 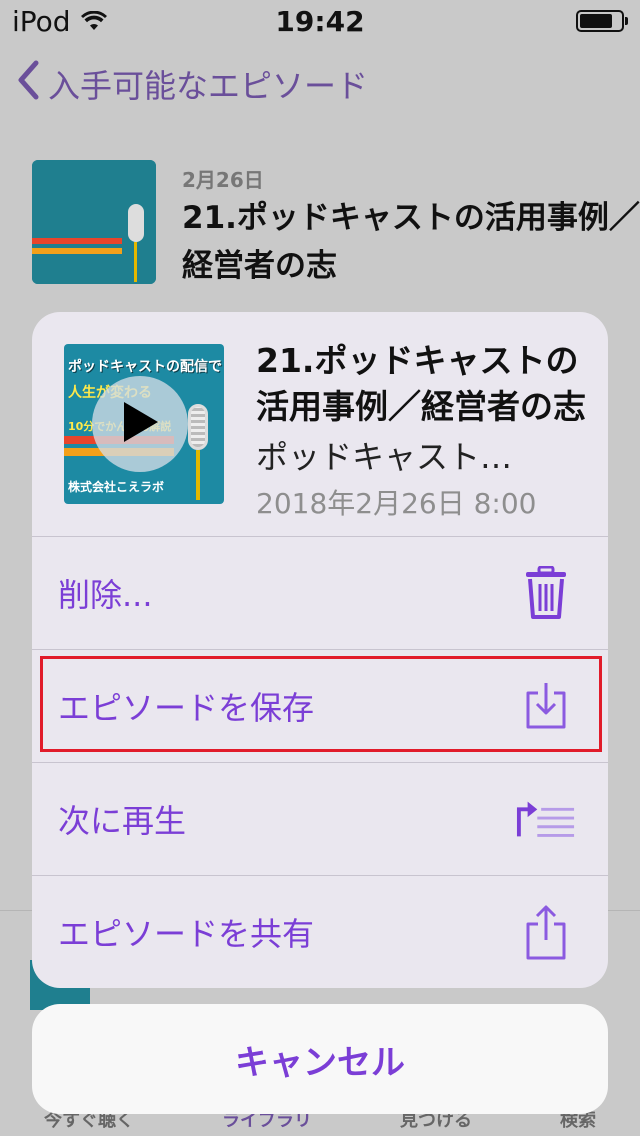 What do you see at coordinates (145, 367) in the screenshot?
I see `artwork-line1: ポッドキャストの配信で` at bounding box center [145, 367].